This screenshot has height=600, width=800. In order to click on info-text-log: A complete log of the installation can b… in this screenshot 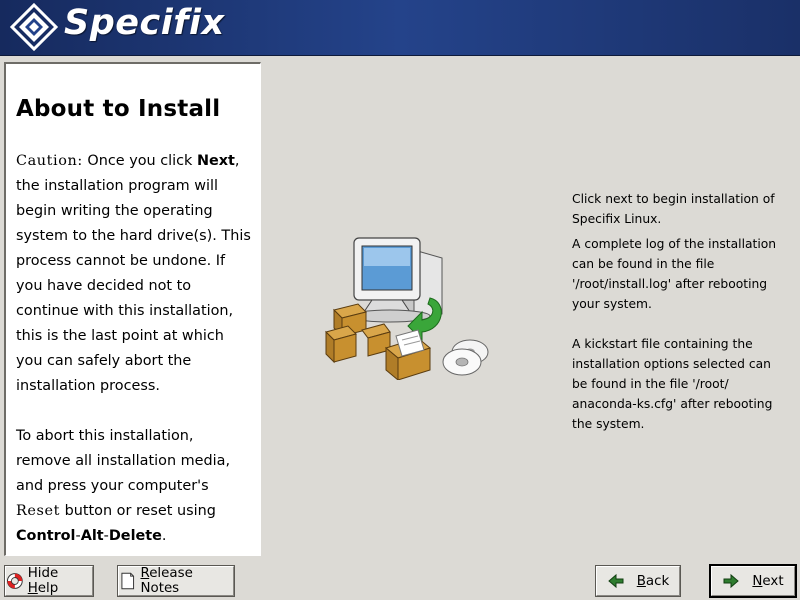, I will do `click(674, 274)`.